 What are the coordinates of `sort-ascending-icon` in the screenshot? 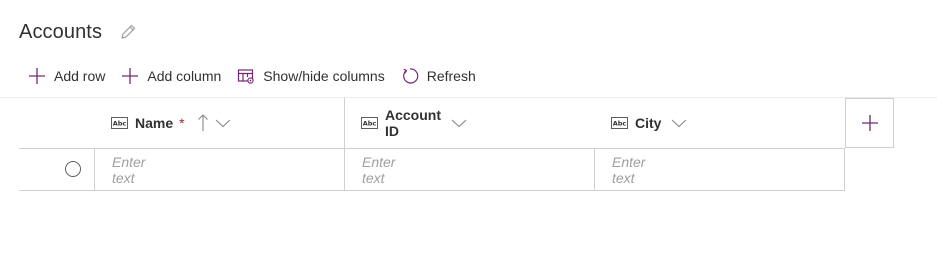 It's located at (203, 123).